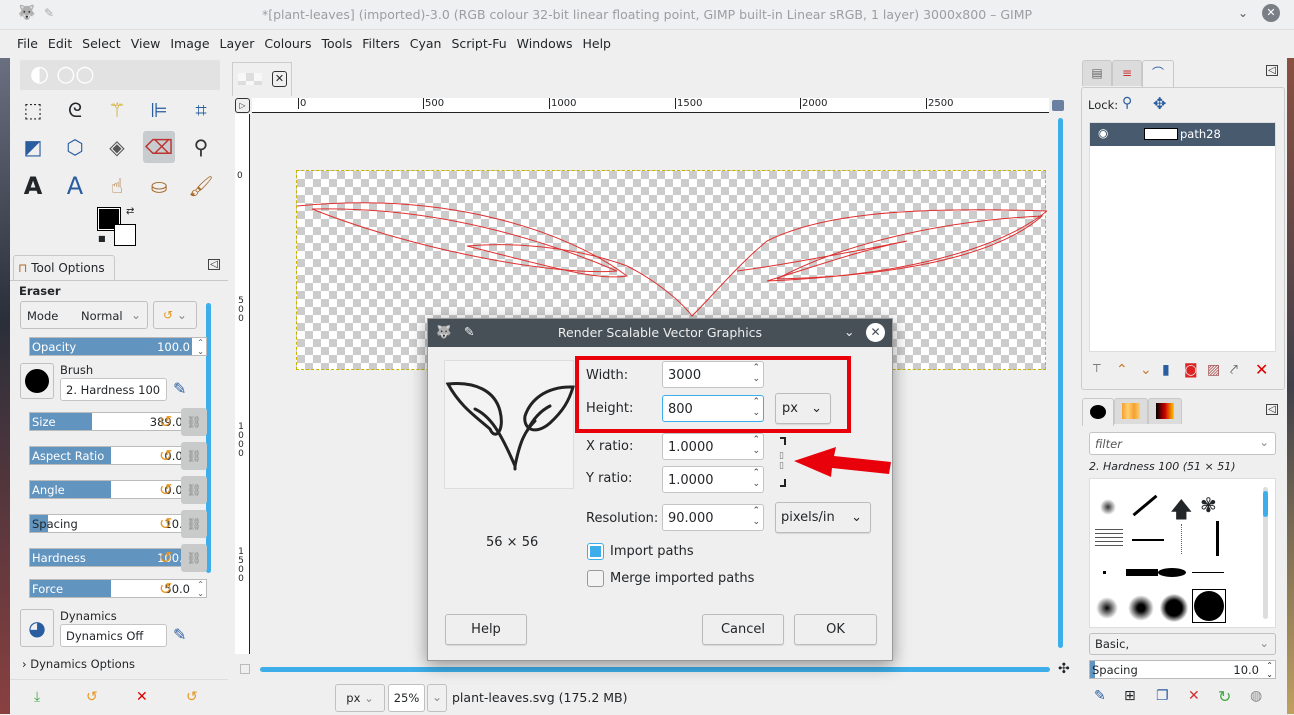  Describe the element at coordinates (117, 186) in the screenshot. I see `smudge-tool-icon: ☝` at that location.